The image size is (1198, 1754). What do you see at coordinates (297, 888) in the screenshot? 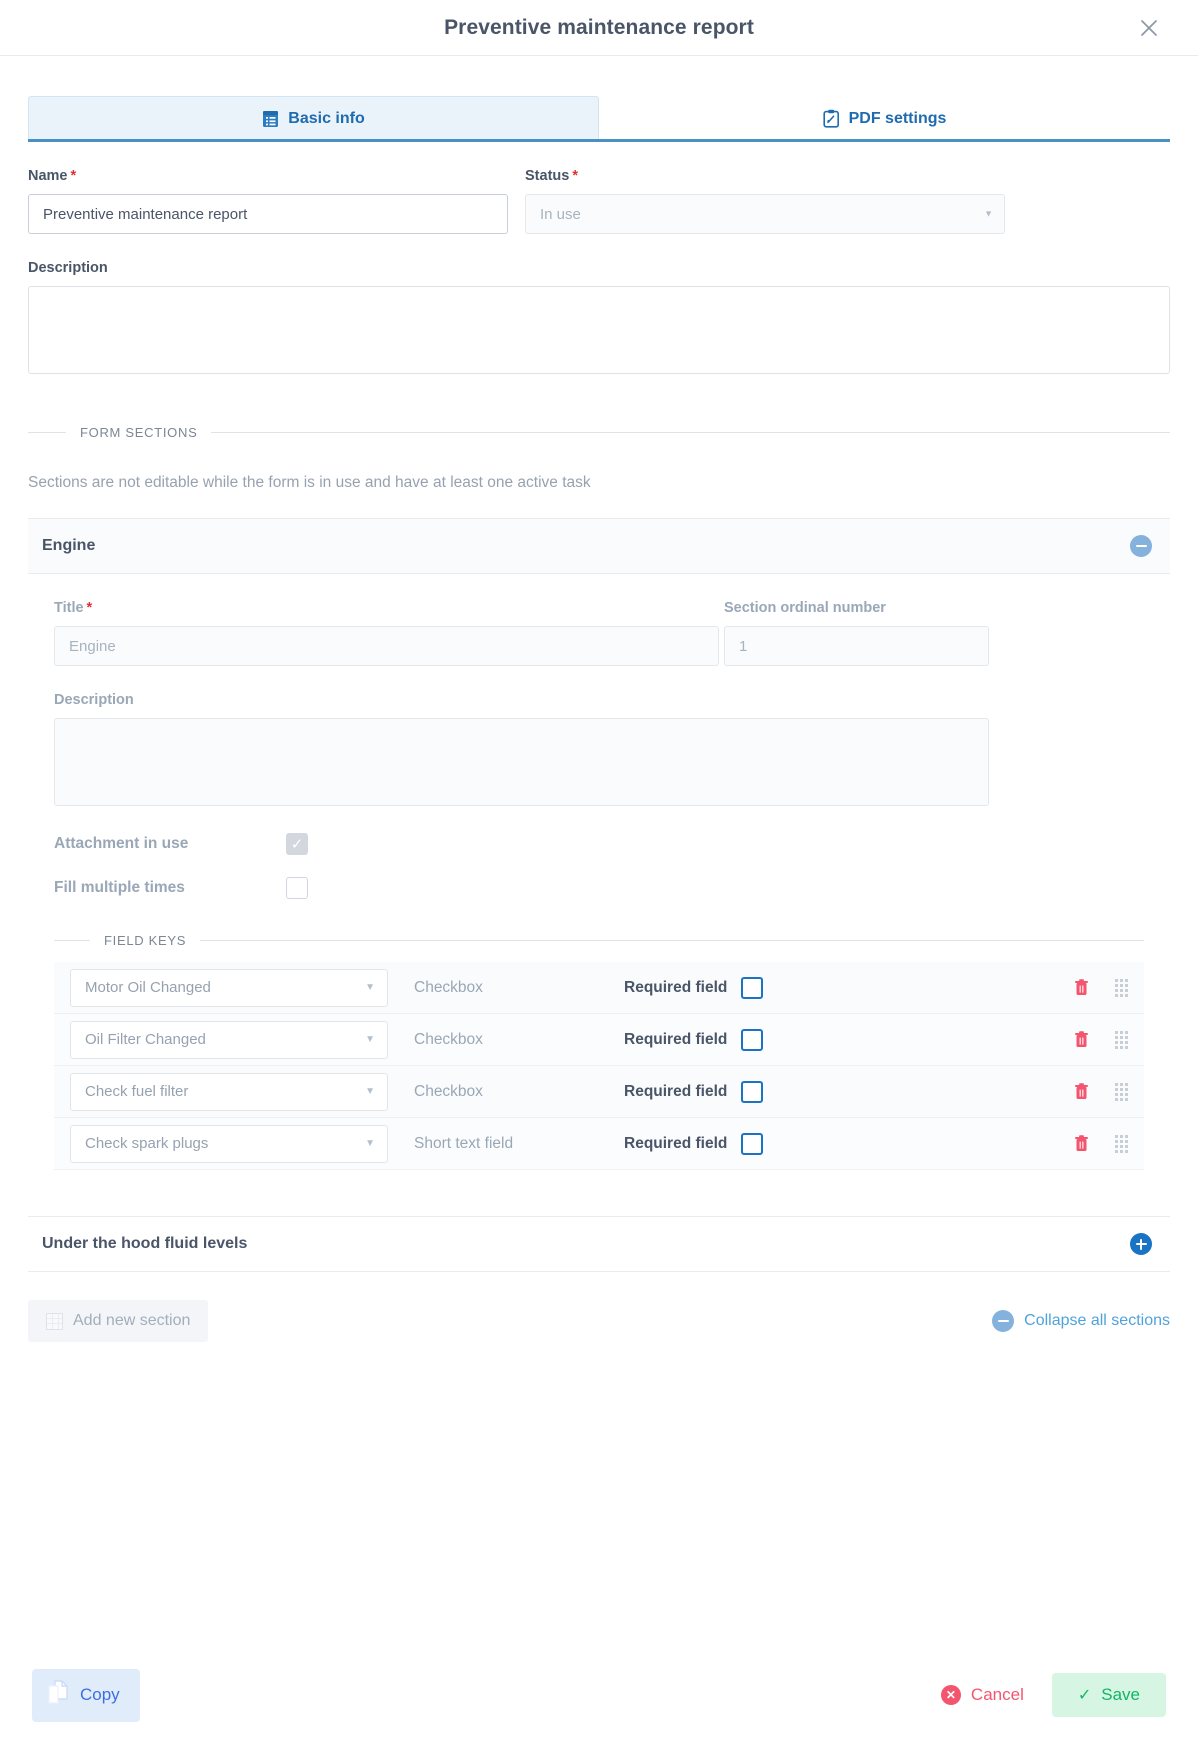
I see `fill-multiple-times-checkbox` at bounding box center [297, 888].